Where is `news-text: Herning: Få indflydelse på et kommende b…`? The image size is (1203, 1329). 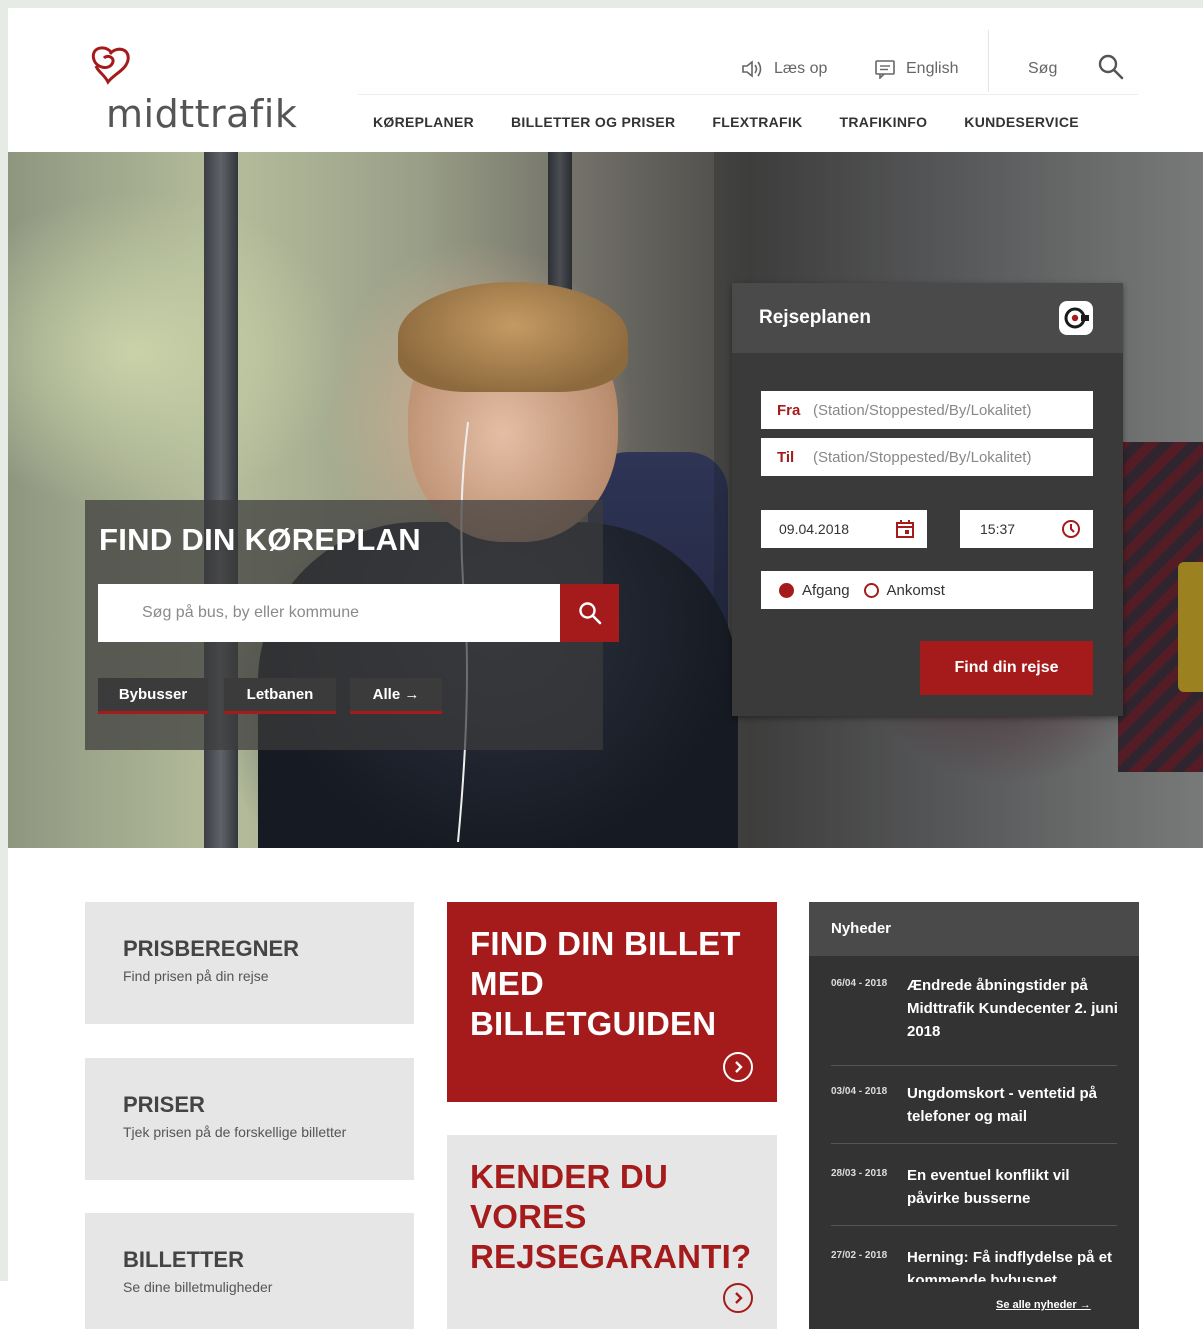 news-text: Herning: Få indflydelse på et kommende b… is located at coordinates (1010, 1265).